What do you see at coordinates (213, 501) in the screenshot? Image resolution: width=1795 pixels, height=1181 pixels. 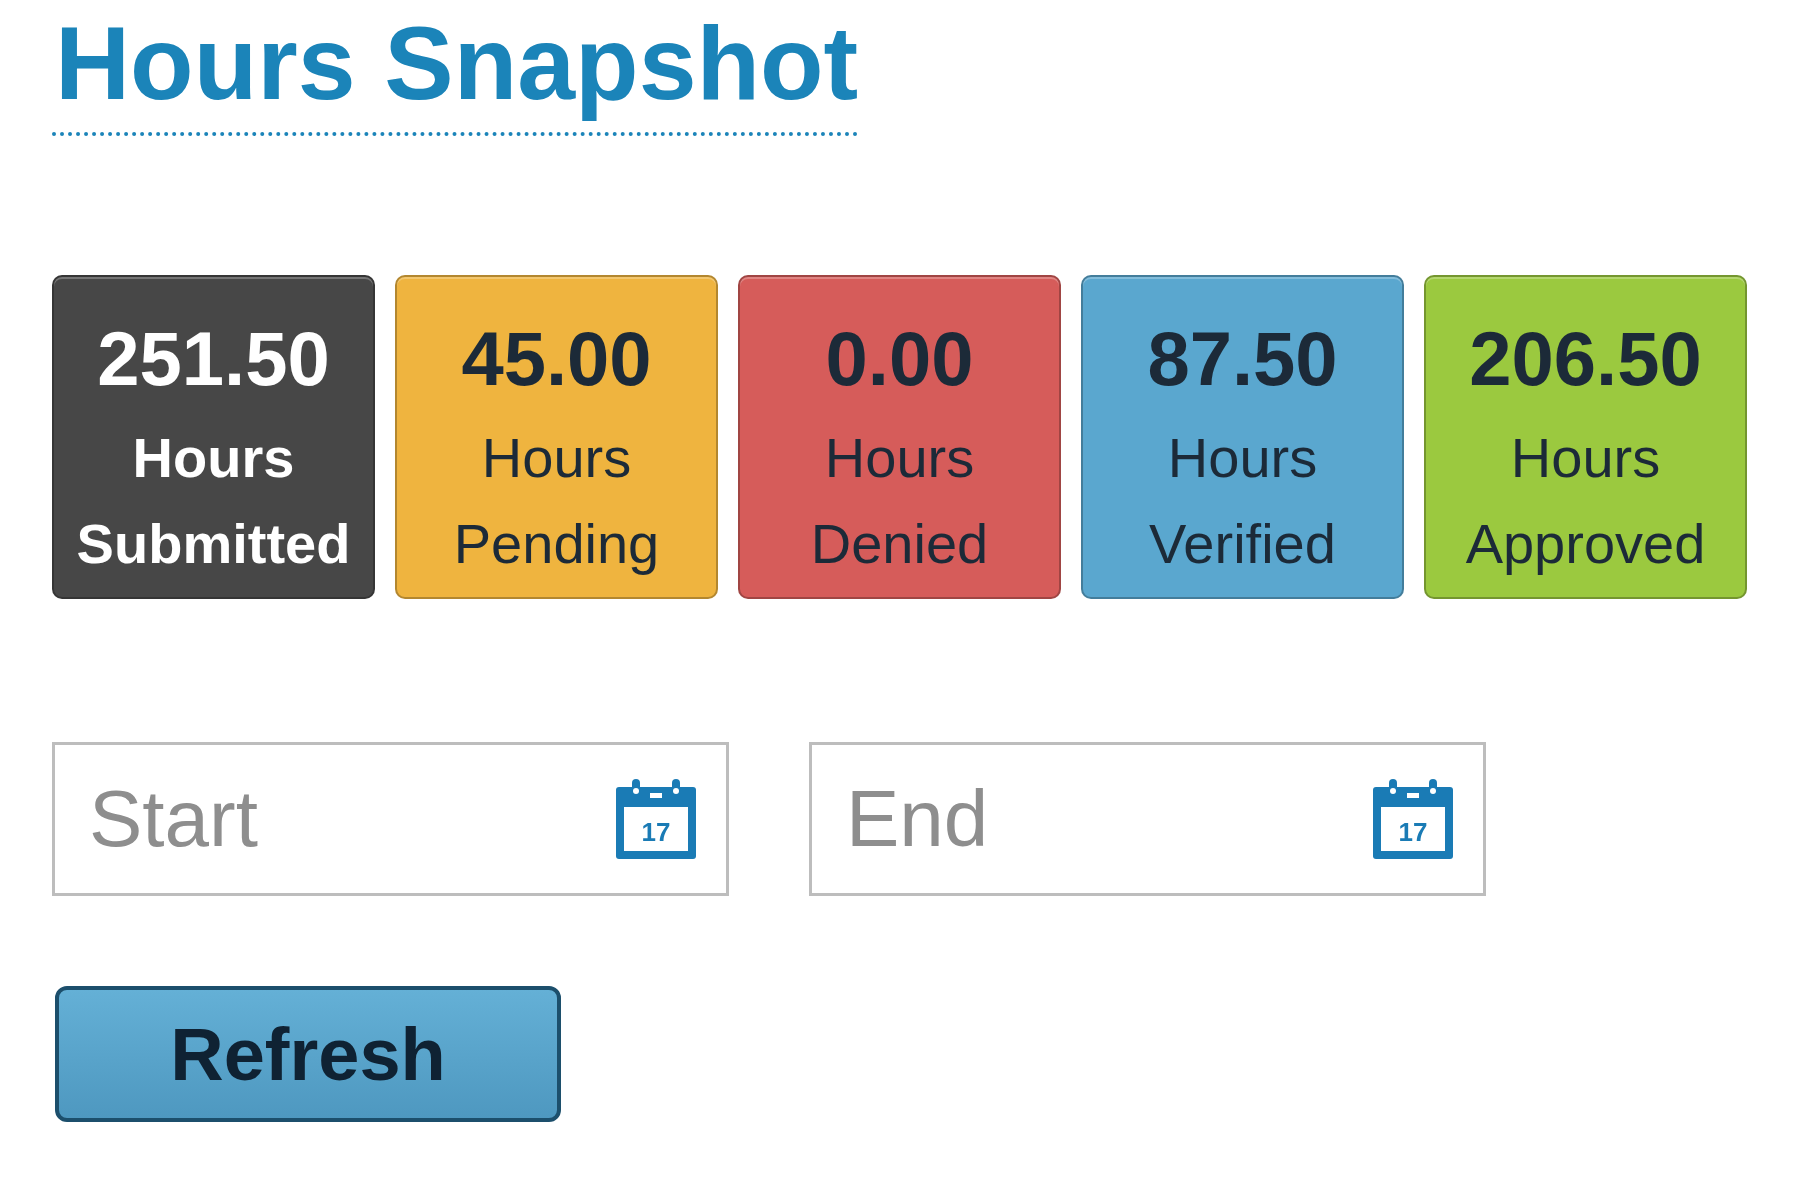 I see `tile-label: Hours Submitted` at bounding box center [213, 501].